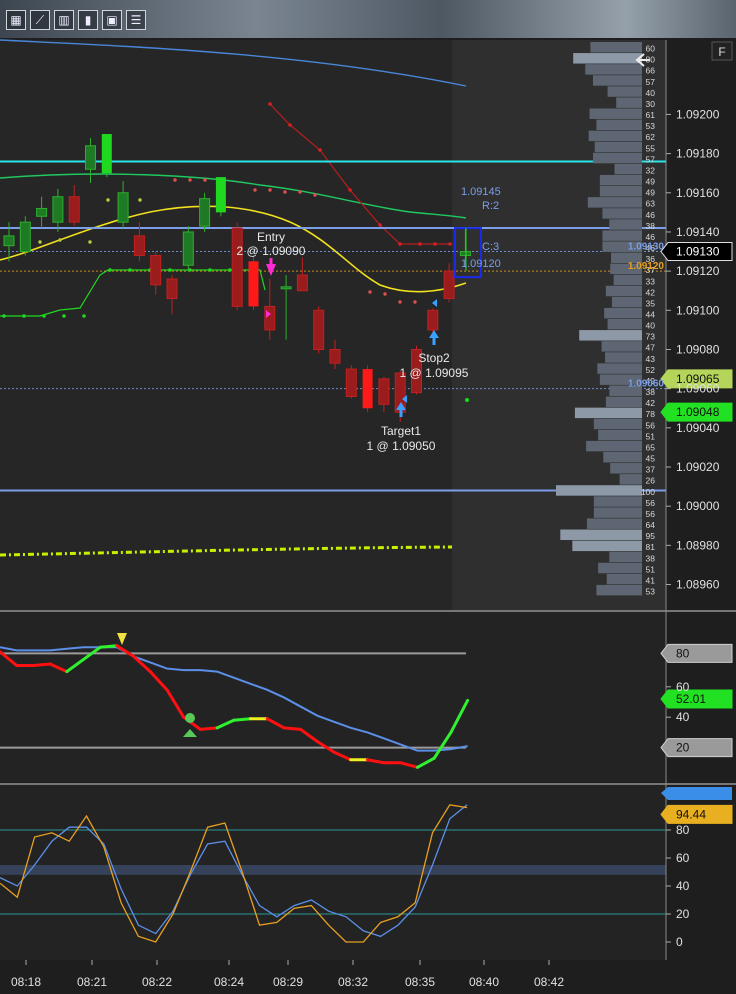  What do you see at coordinates (683, 830) in the screenshot?
I see `osc-tick-label: 80` at bounding box center [683, 830].